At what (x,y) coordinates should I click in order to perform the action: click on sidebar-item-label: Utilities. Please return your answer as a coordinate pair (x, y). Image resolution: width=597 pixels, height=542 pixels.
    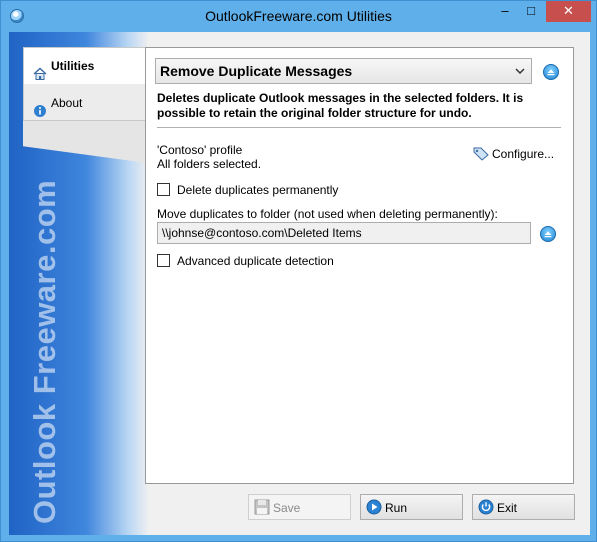
    Looking at the image, I should click on (73, 66).